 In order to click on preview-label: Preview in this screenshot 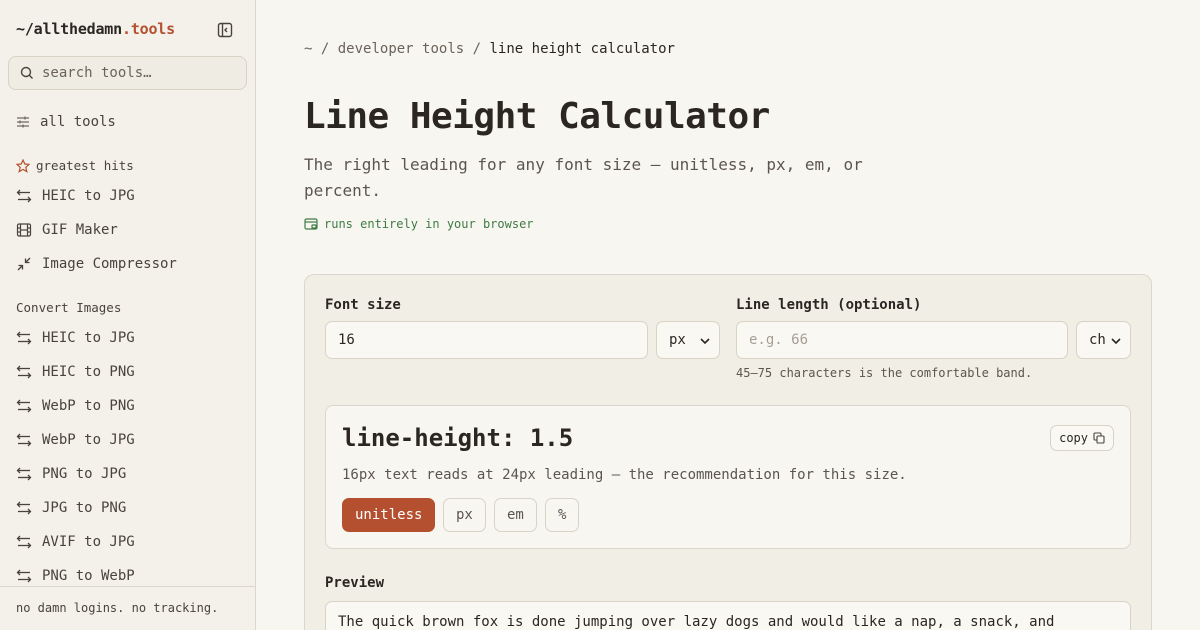, I will do `click(355, 583)`.